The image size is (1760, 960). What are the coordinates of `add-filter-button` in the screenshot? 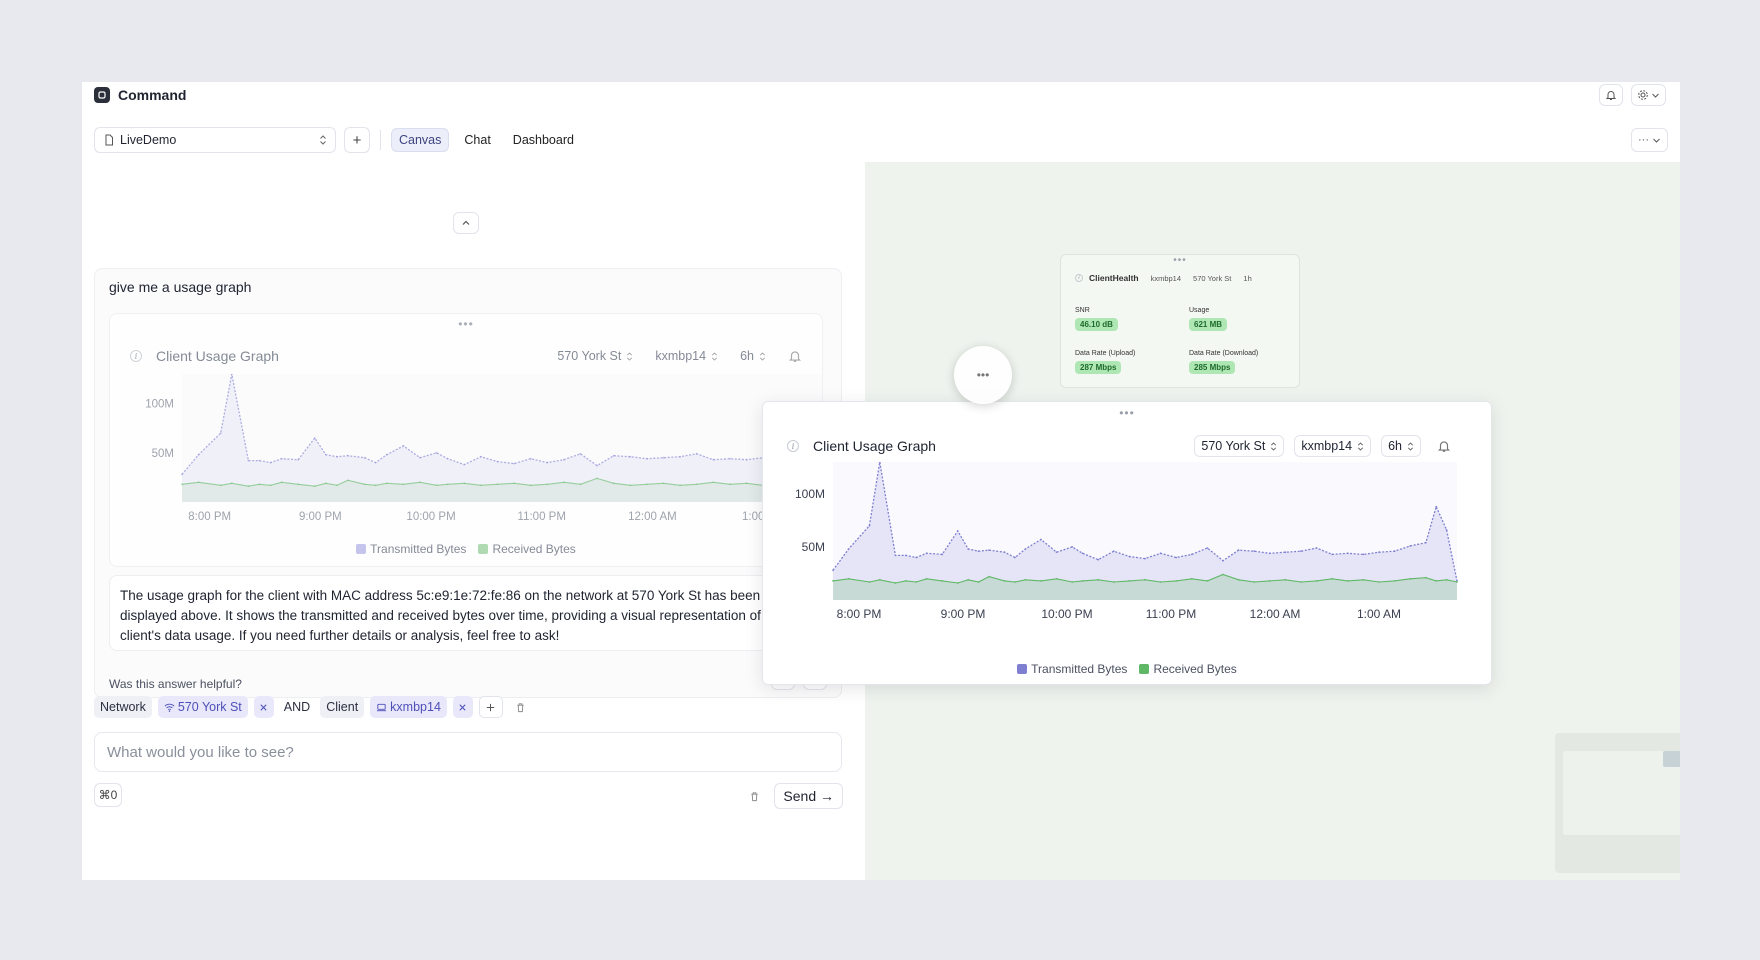 It's located at (490, 707).